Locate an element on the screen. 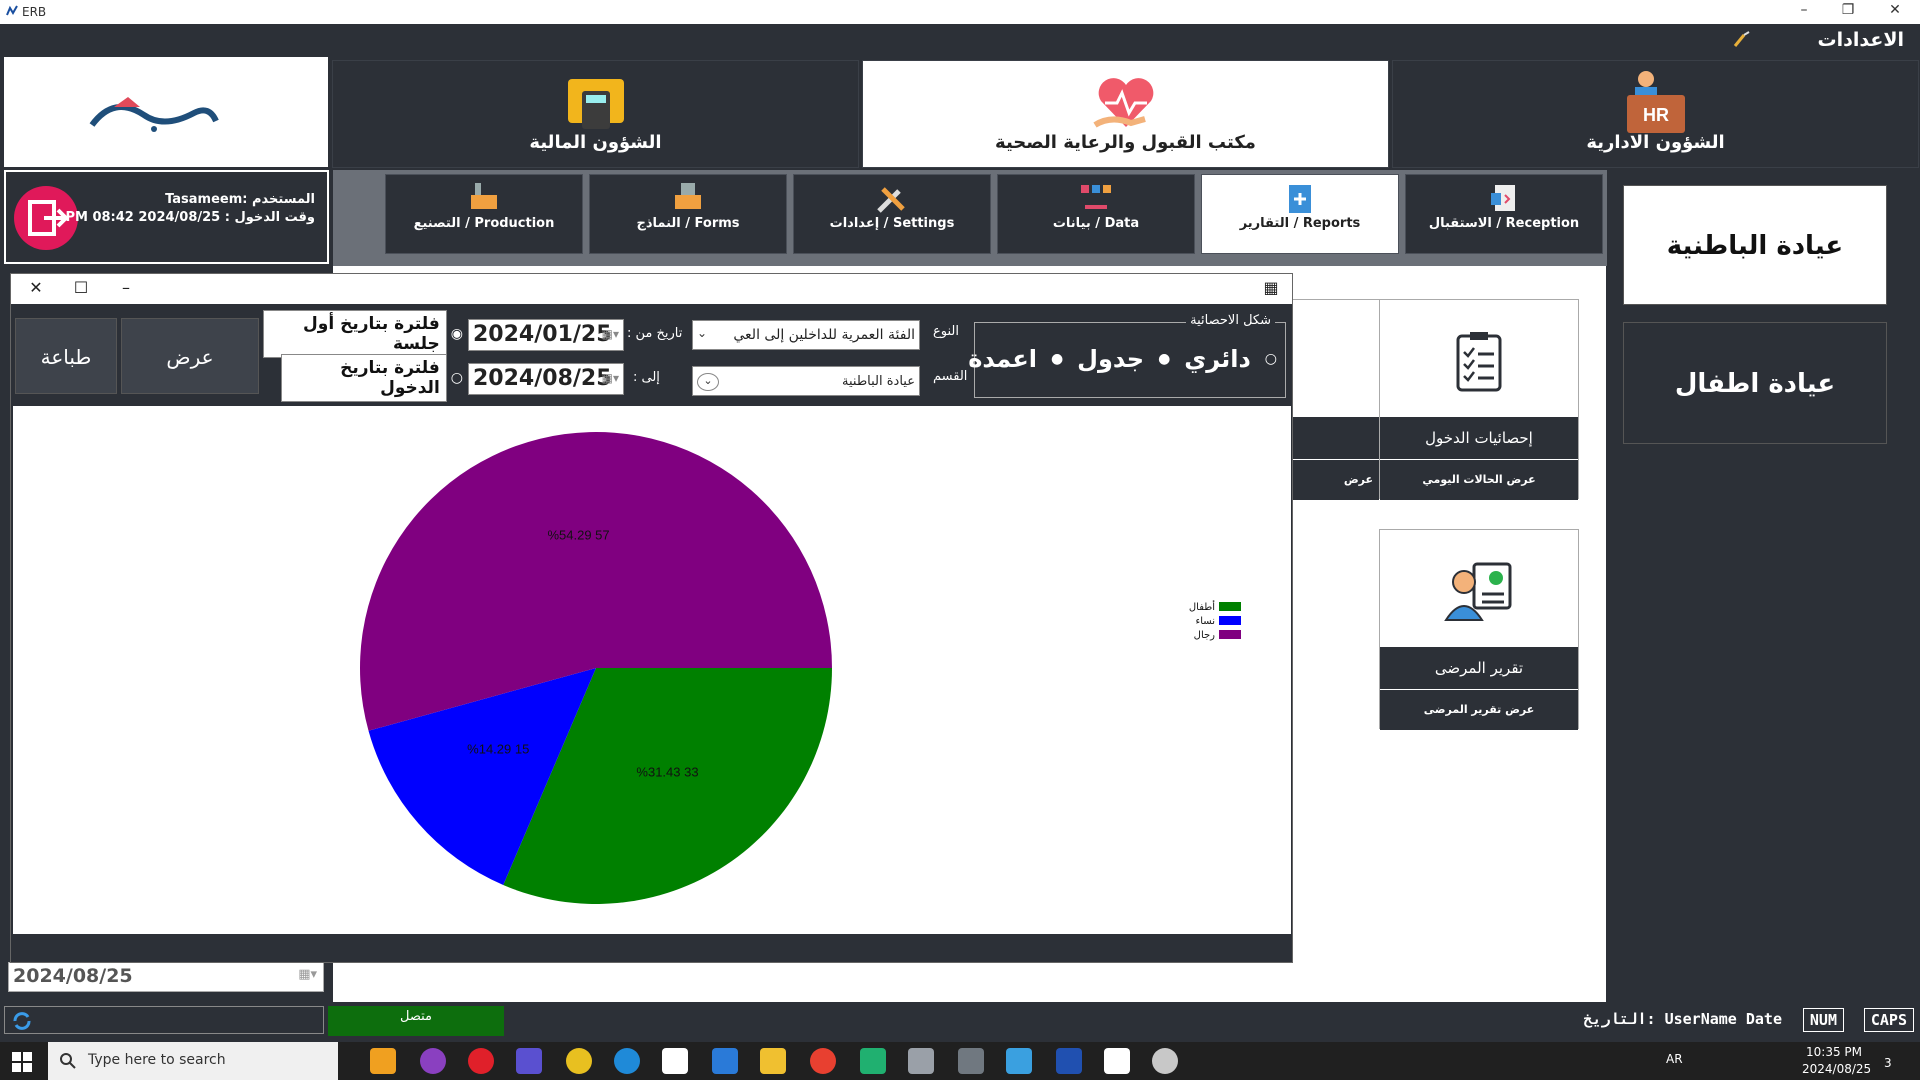 The width and height of the screenshot is (1920, 1080). dialog-maximize-button: ☐ is located at coordinates (81, 289).